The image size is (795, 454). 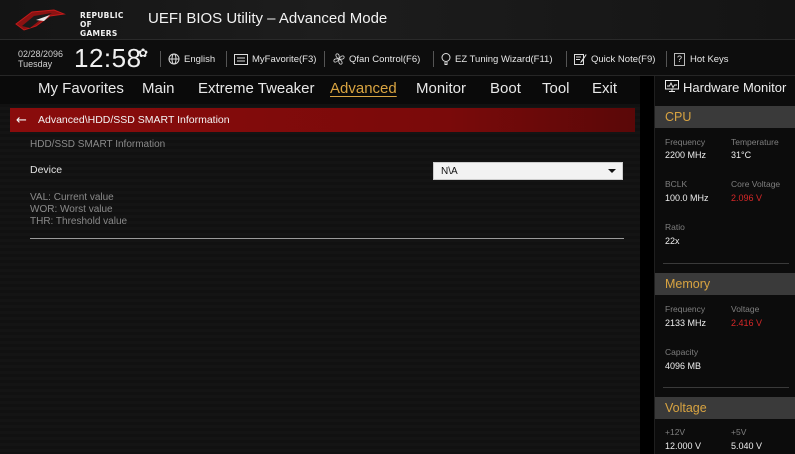 I want to click on section-title: HDD/SSD SMART Information, so click(x=98, y=144).